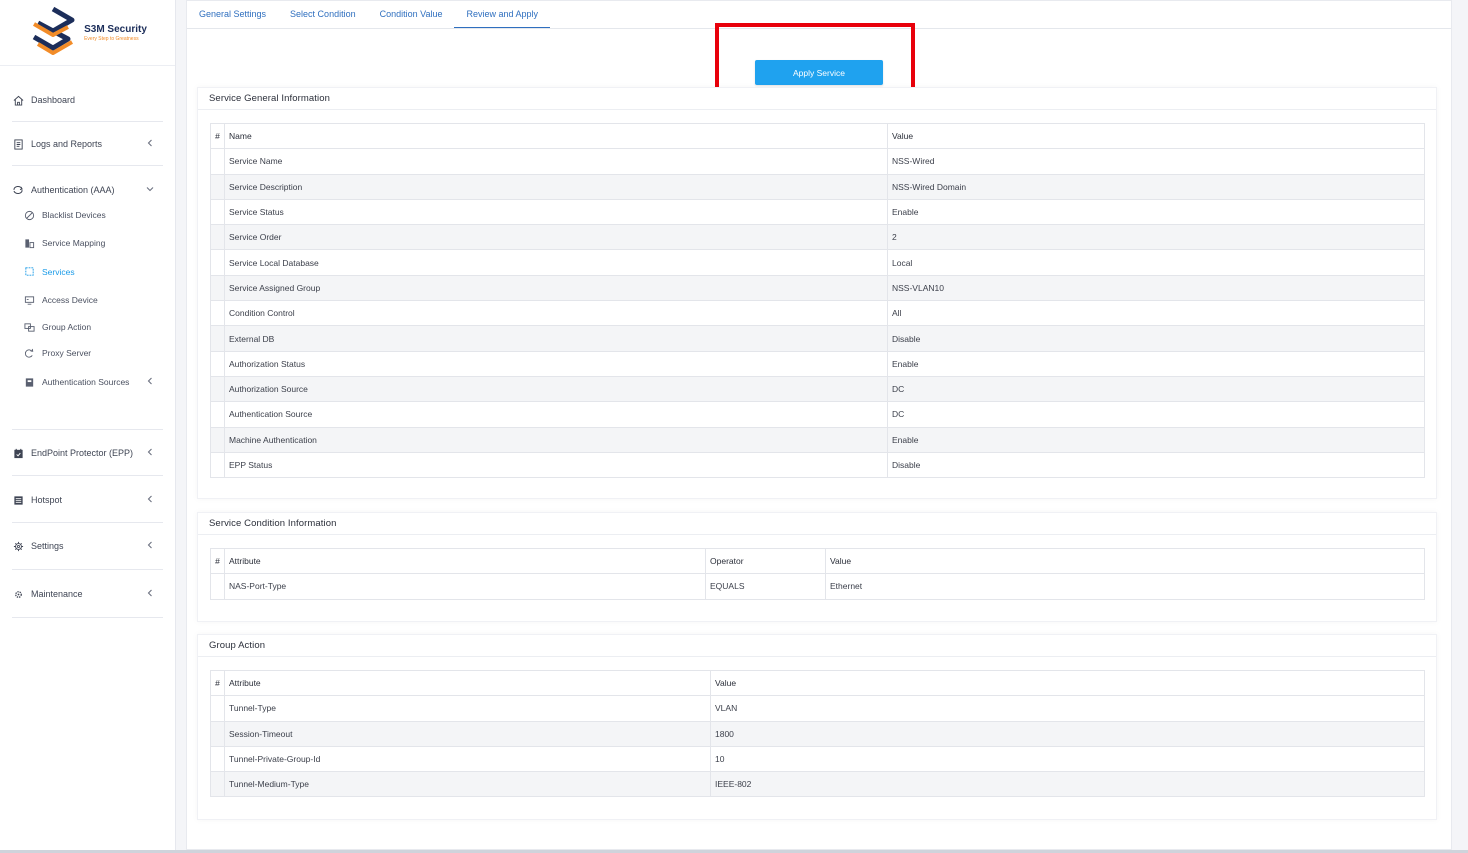  What do you see at coordinates (1156, 313) in the screenshot?
I see `cell-value: All` at bounding box center [1156, 313].